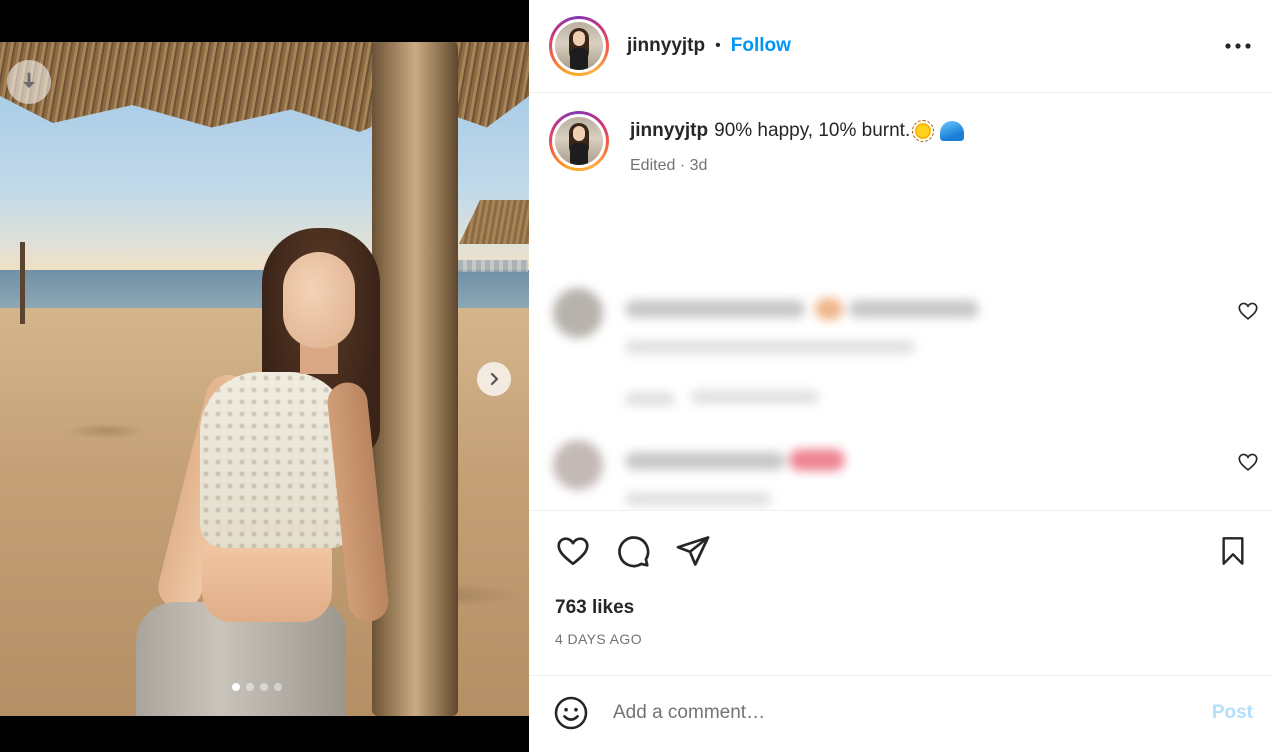 The height and width of the screenshot is (752, 1273). What do you see at coordinates (29, 82) in the screenshot?
I see `download-arrow-icon` at bounding box center [29, 82].